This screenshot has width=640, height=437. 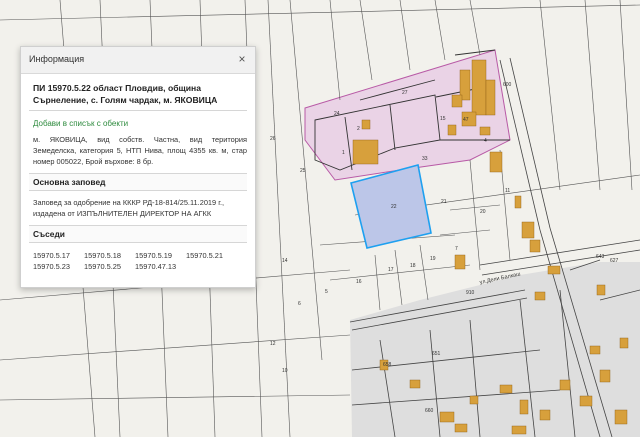 I want to click on map-label: 651, so click(x=436, y=354).